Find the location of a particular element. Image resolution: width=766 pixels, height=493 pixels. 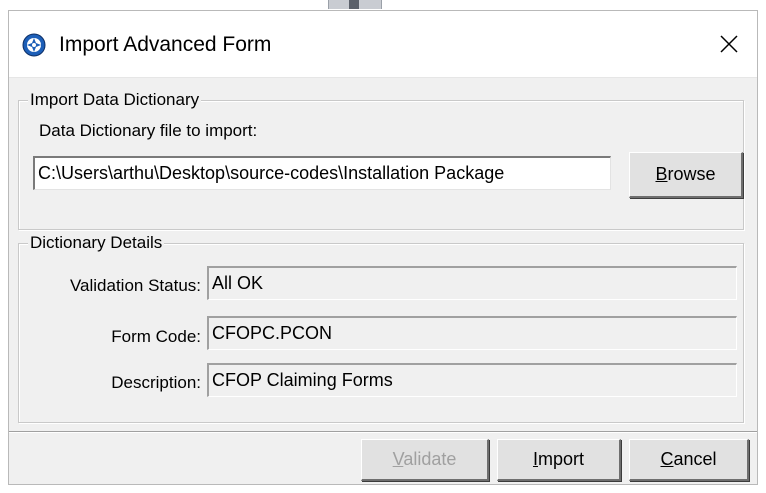

app-globe-icon is located at coordinates (34, 45).